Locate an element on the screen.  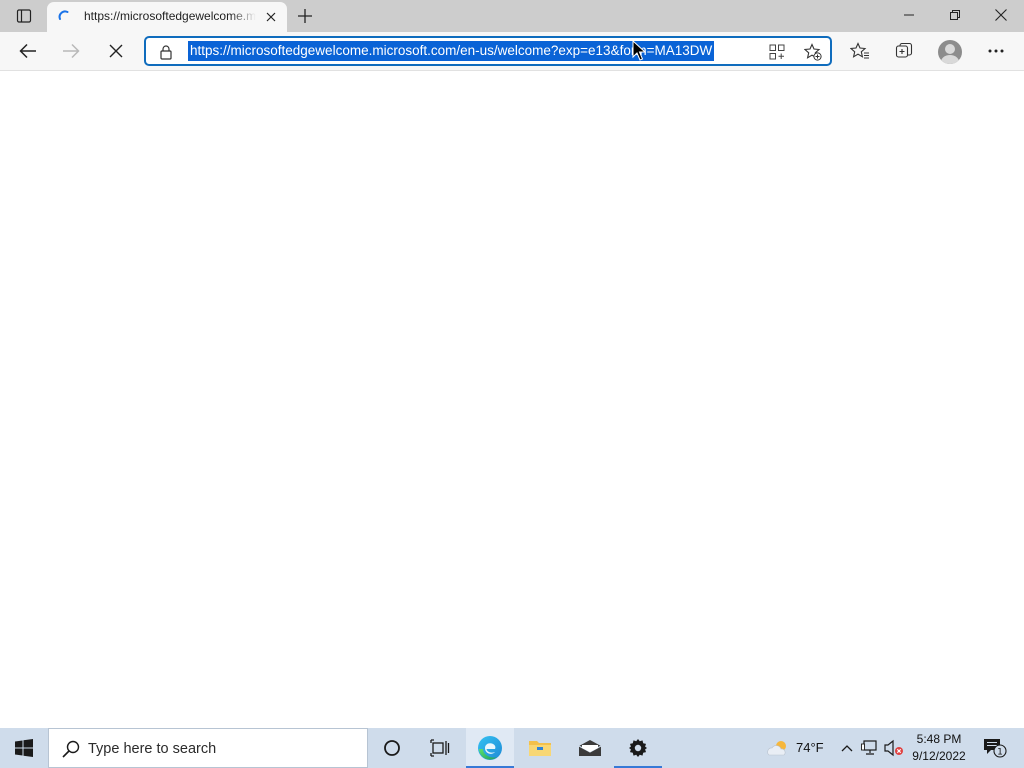
cortana-icon is located at coordinates (392, 748).